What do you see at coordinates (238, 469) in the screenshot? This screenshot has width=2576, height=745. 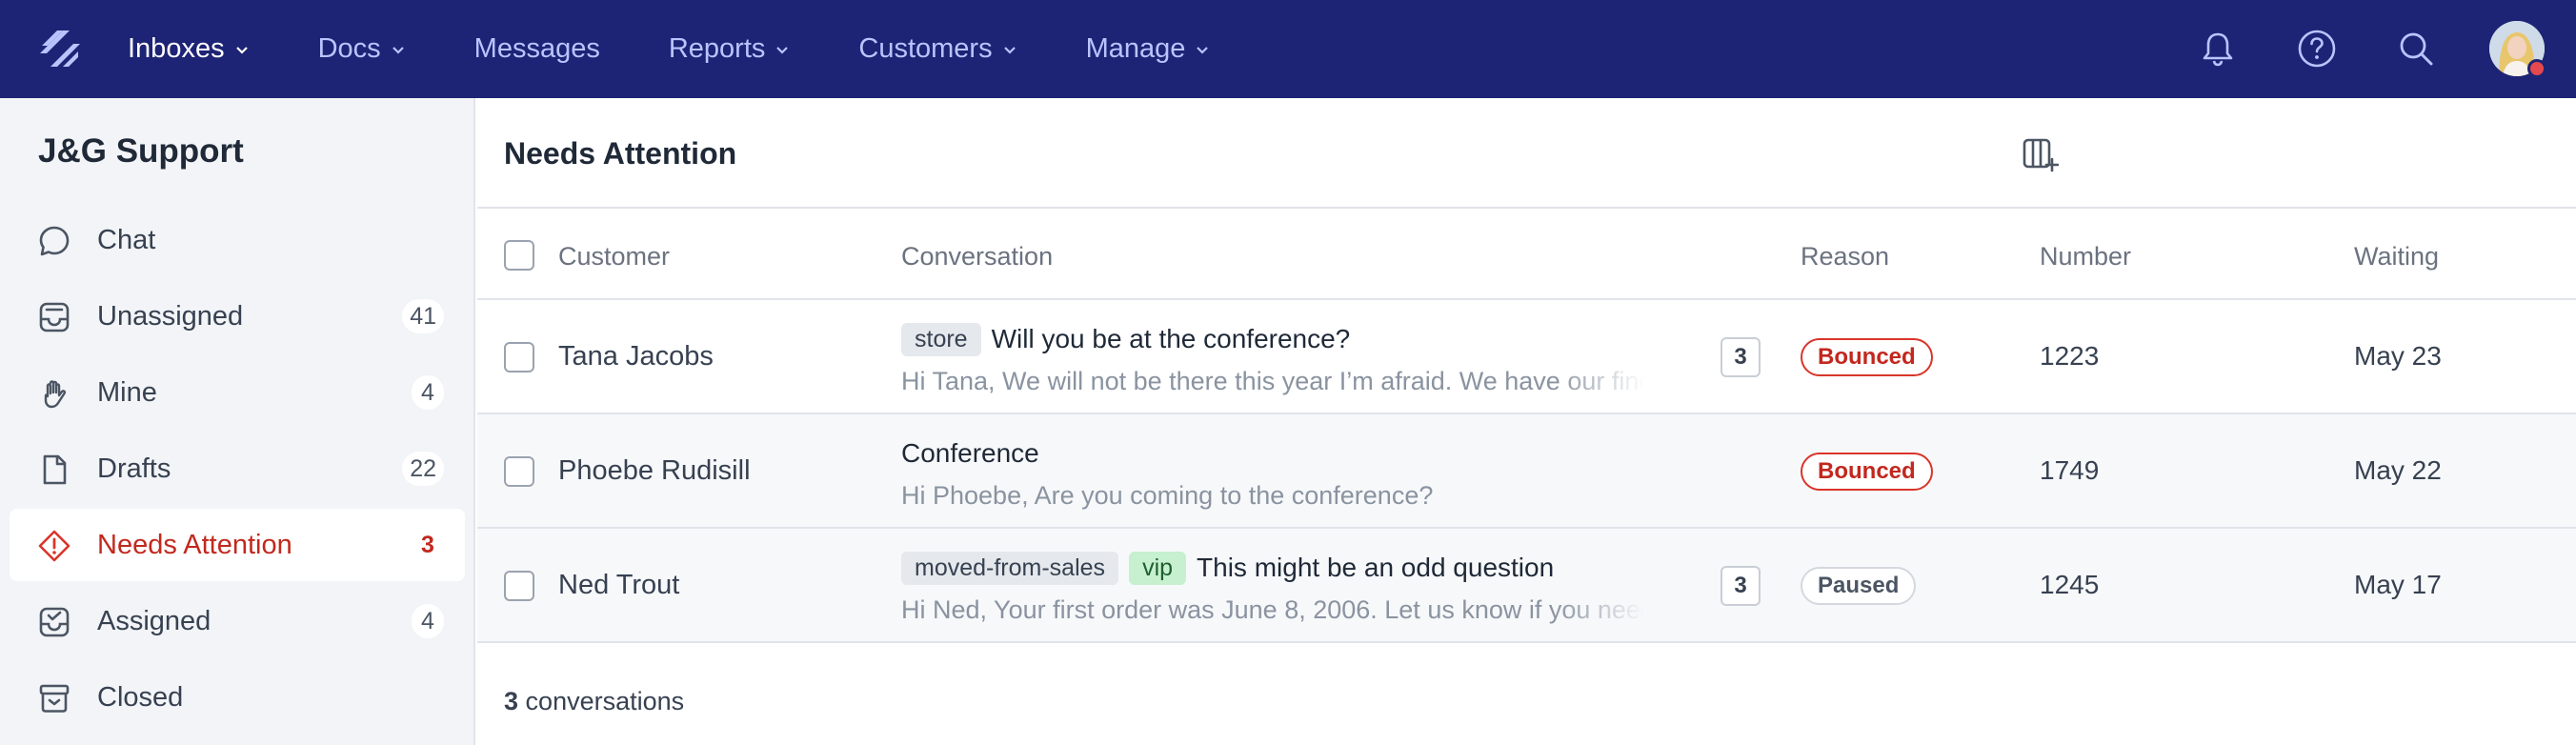 I see `sidebar-item-drafts: Drafts 22` at bounding box center [238, 469].